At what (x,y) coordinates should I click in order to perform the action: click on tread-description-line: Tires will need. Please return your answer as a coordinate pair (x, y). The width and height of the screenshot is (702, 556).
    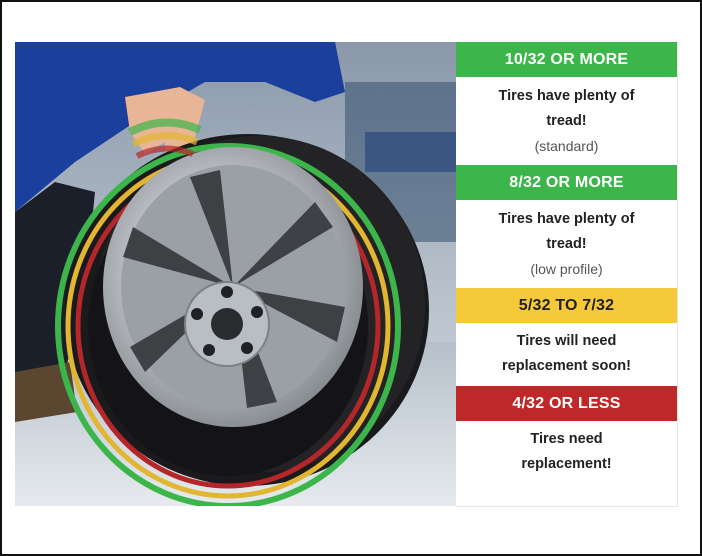
    Looking at the image, I should click on (566, 341).